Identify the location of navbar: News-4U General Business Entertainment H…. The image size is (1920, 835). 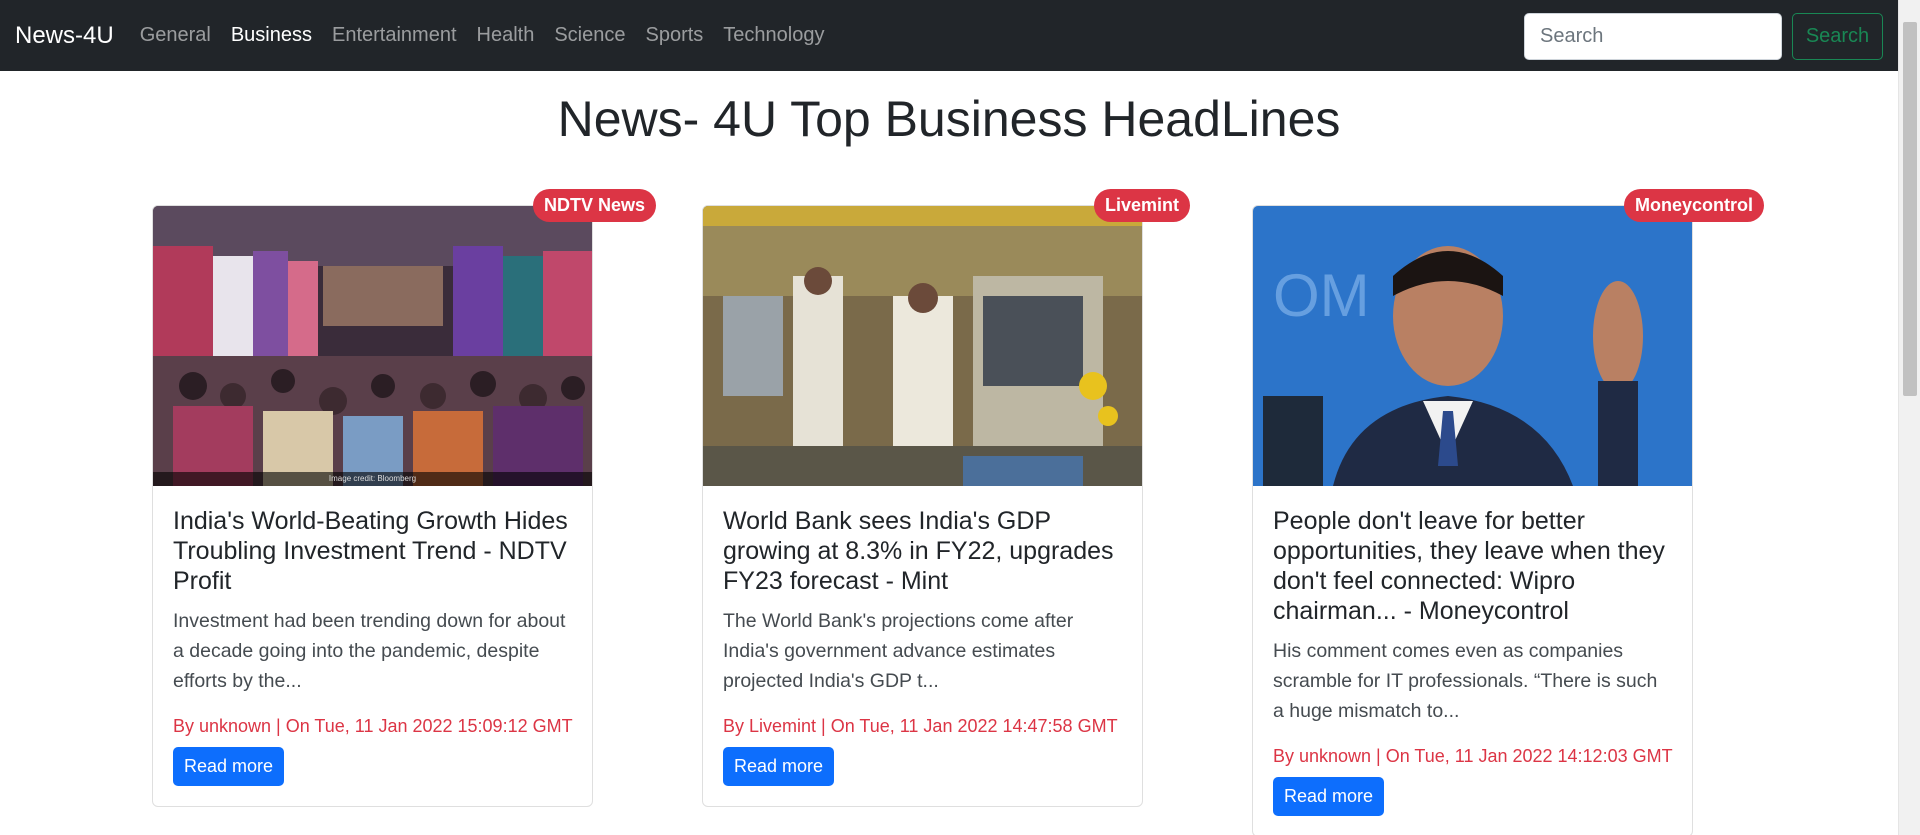
(949, 35).